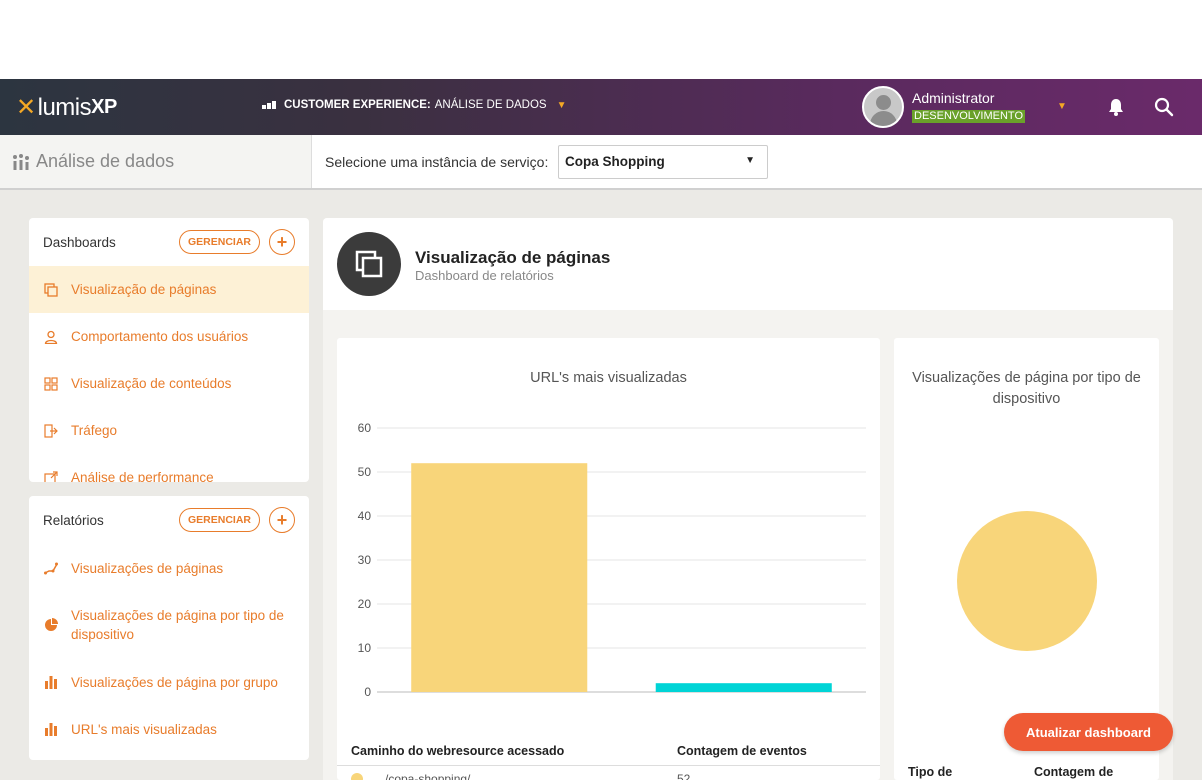 This screenshot has width=1202, height=780. Describe the element at coordinates (513, 257) in the screenshot. I see `dashboard-title: Visualização de páginas` at that location.